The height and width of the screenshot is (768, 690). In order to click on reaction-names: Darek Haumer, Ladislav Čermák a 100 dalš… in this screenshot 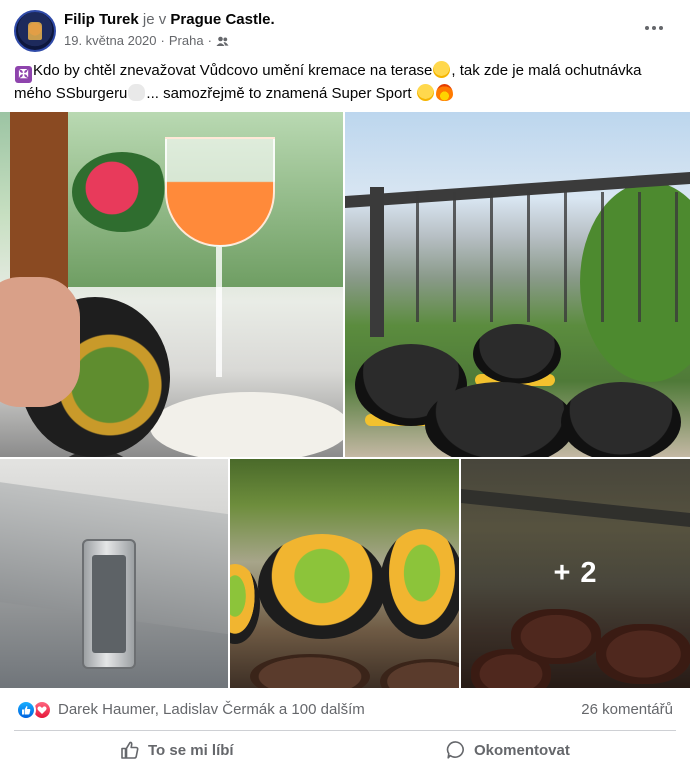, I will do `click(211, 710)`.